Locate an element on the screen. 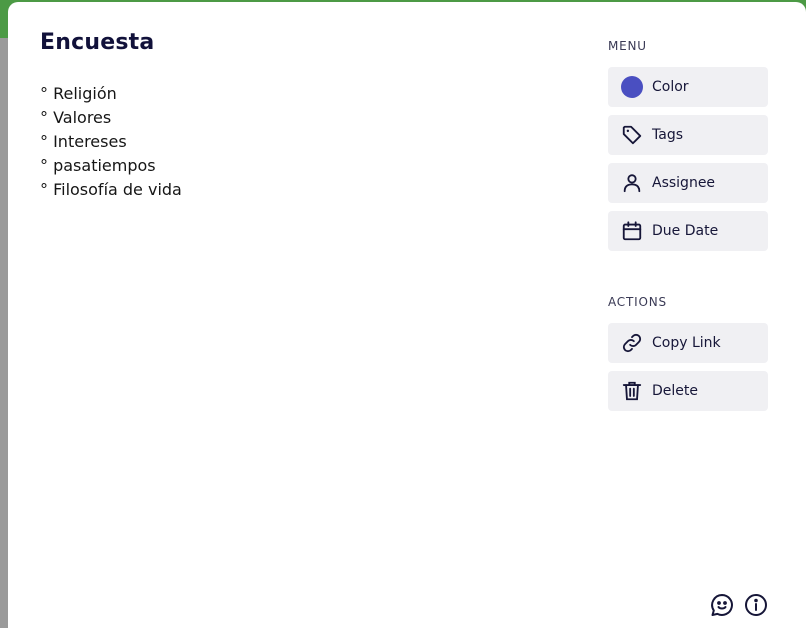  tag-icon is located at coordinates (632, 135).